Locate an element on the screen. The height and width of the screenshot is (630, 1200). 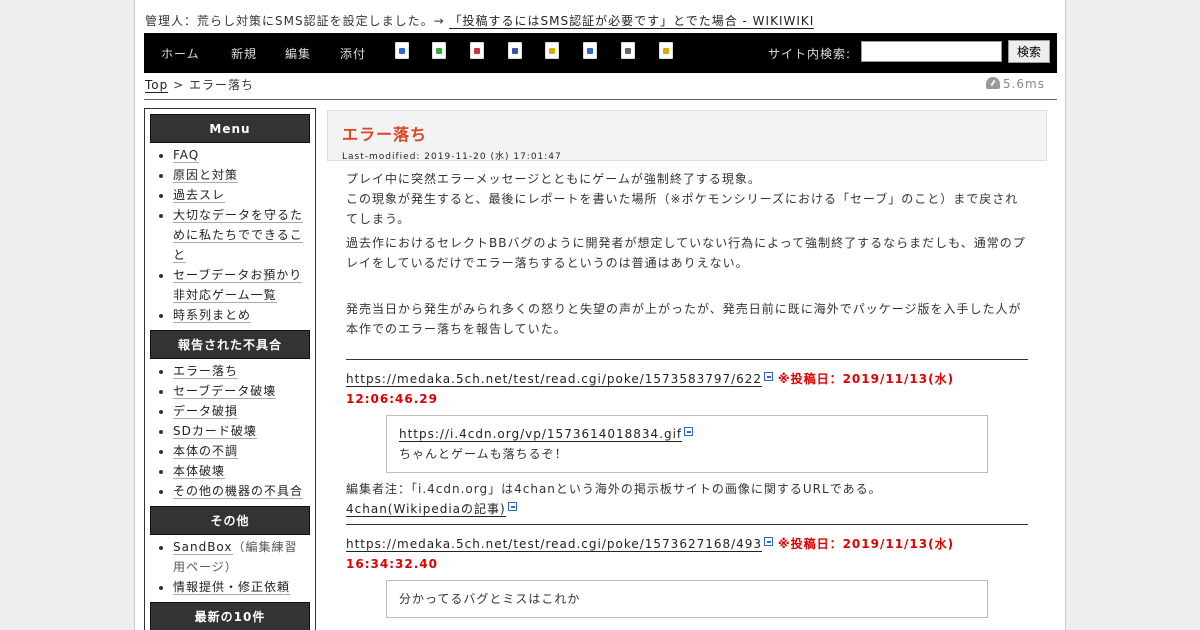
recent-icon is located at coordinates (439, 50).